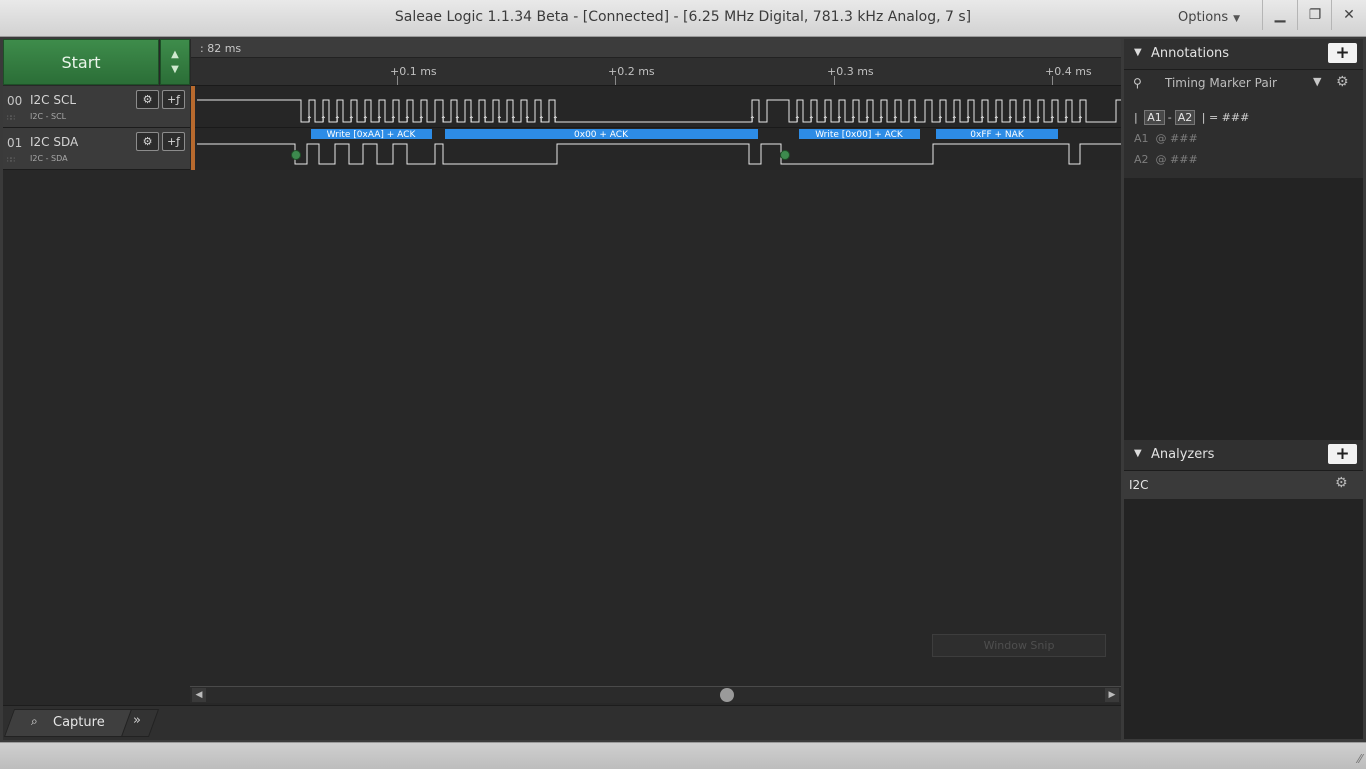 This screenshot has height=769, width=1366. What do you see at coordinates (1136, 117) in the screenshot?
I see `line-prefix: |` at bounding box center [1136, 117].